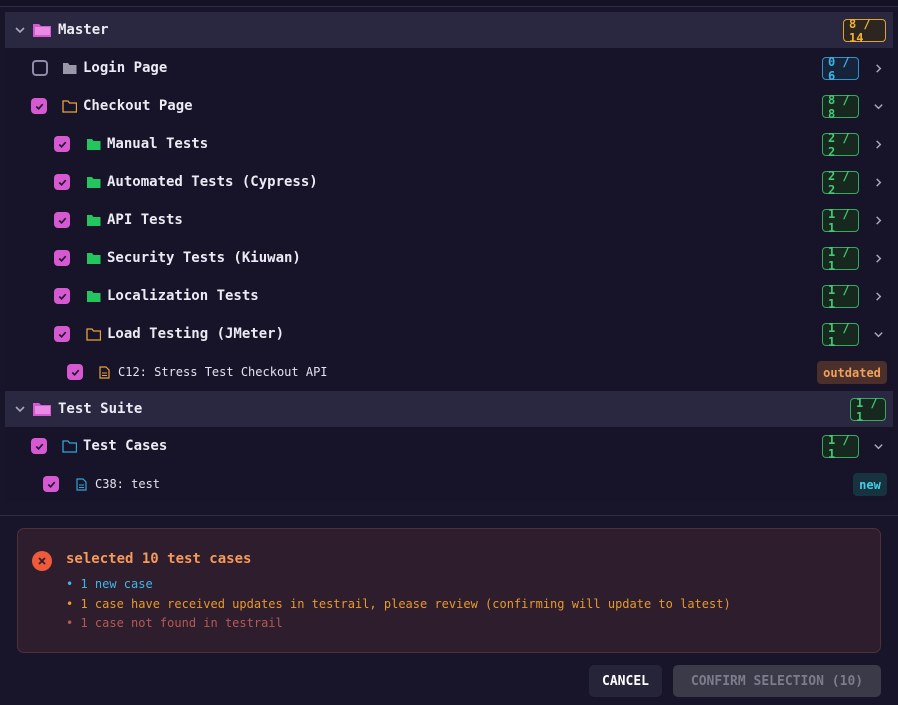 The height and width of the screenshot is (705, 898). What do you see at coordinates (449, 515) in the screenshot?
I see `divider` at bounding box center [449, 515].